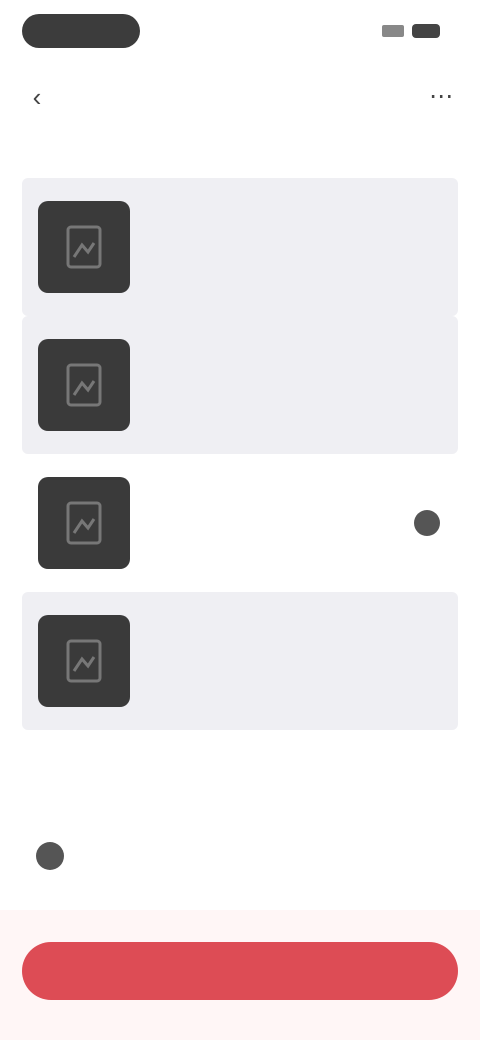 The width and height of the screenshot is (480, 1040). What do you see at coordinates (240, 31) in the screenshot?
I see `status-bar` at bounding box center [240, 31].